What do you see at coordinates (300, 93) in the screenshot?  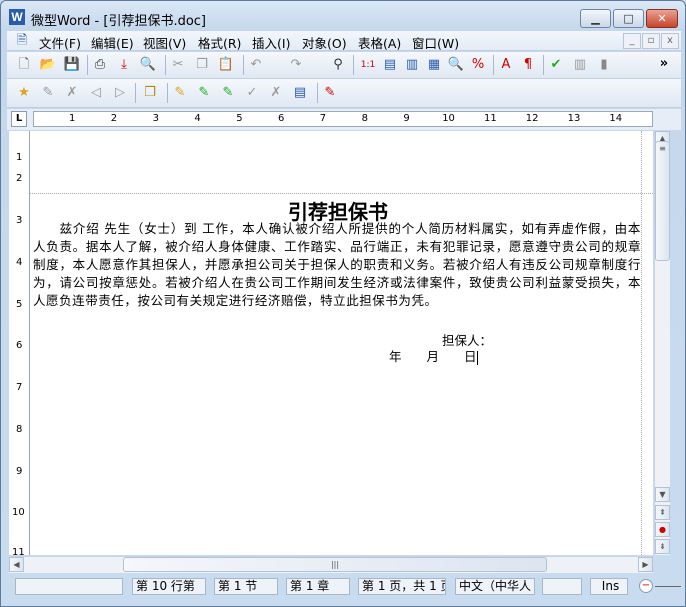 I see `review-pane-icon: ▤` at bounding box center [300, 93].